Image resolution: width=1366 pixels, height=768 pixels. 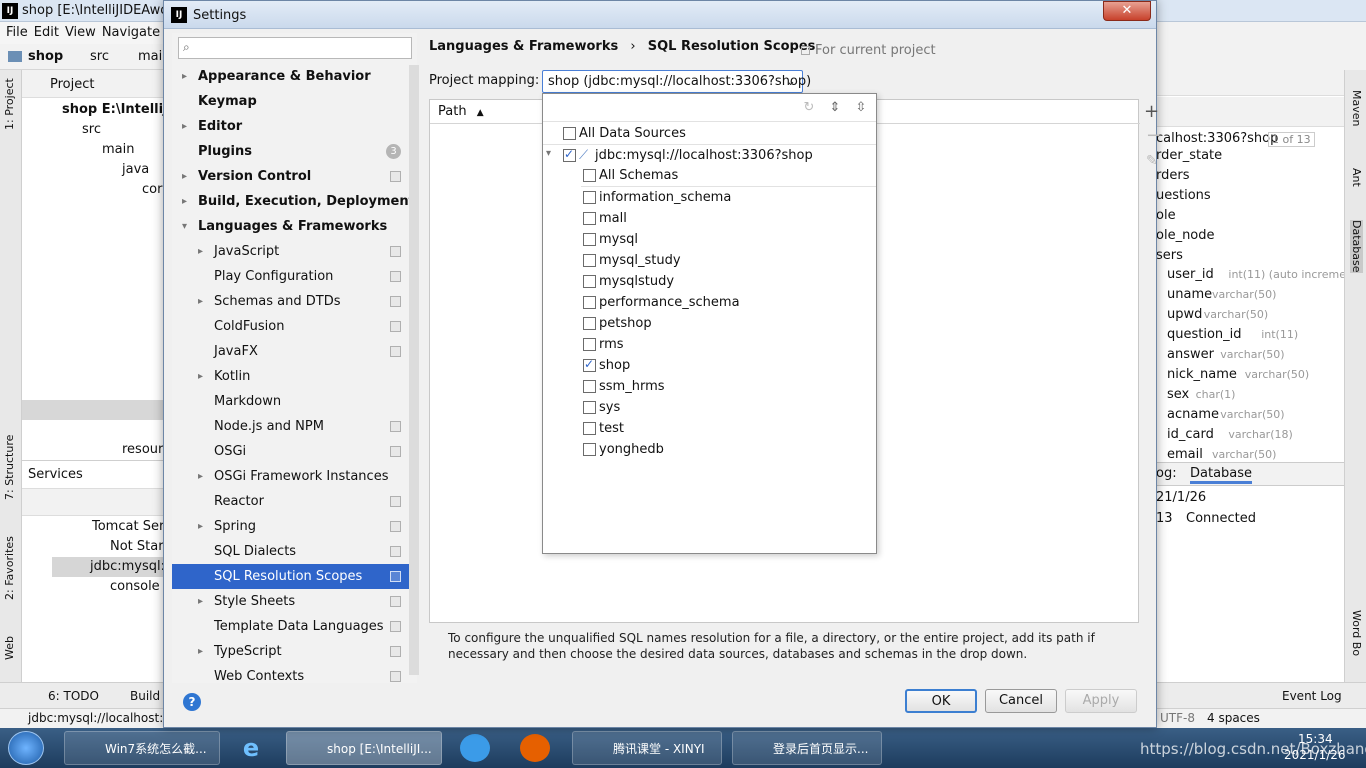 I want to click on sidebar-item: Template Data Languages, so click(x=294, y=626).